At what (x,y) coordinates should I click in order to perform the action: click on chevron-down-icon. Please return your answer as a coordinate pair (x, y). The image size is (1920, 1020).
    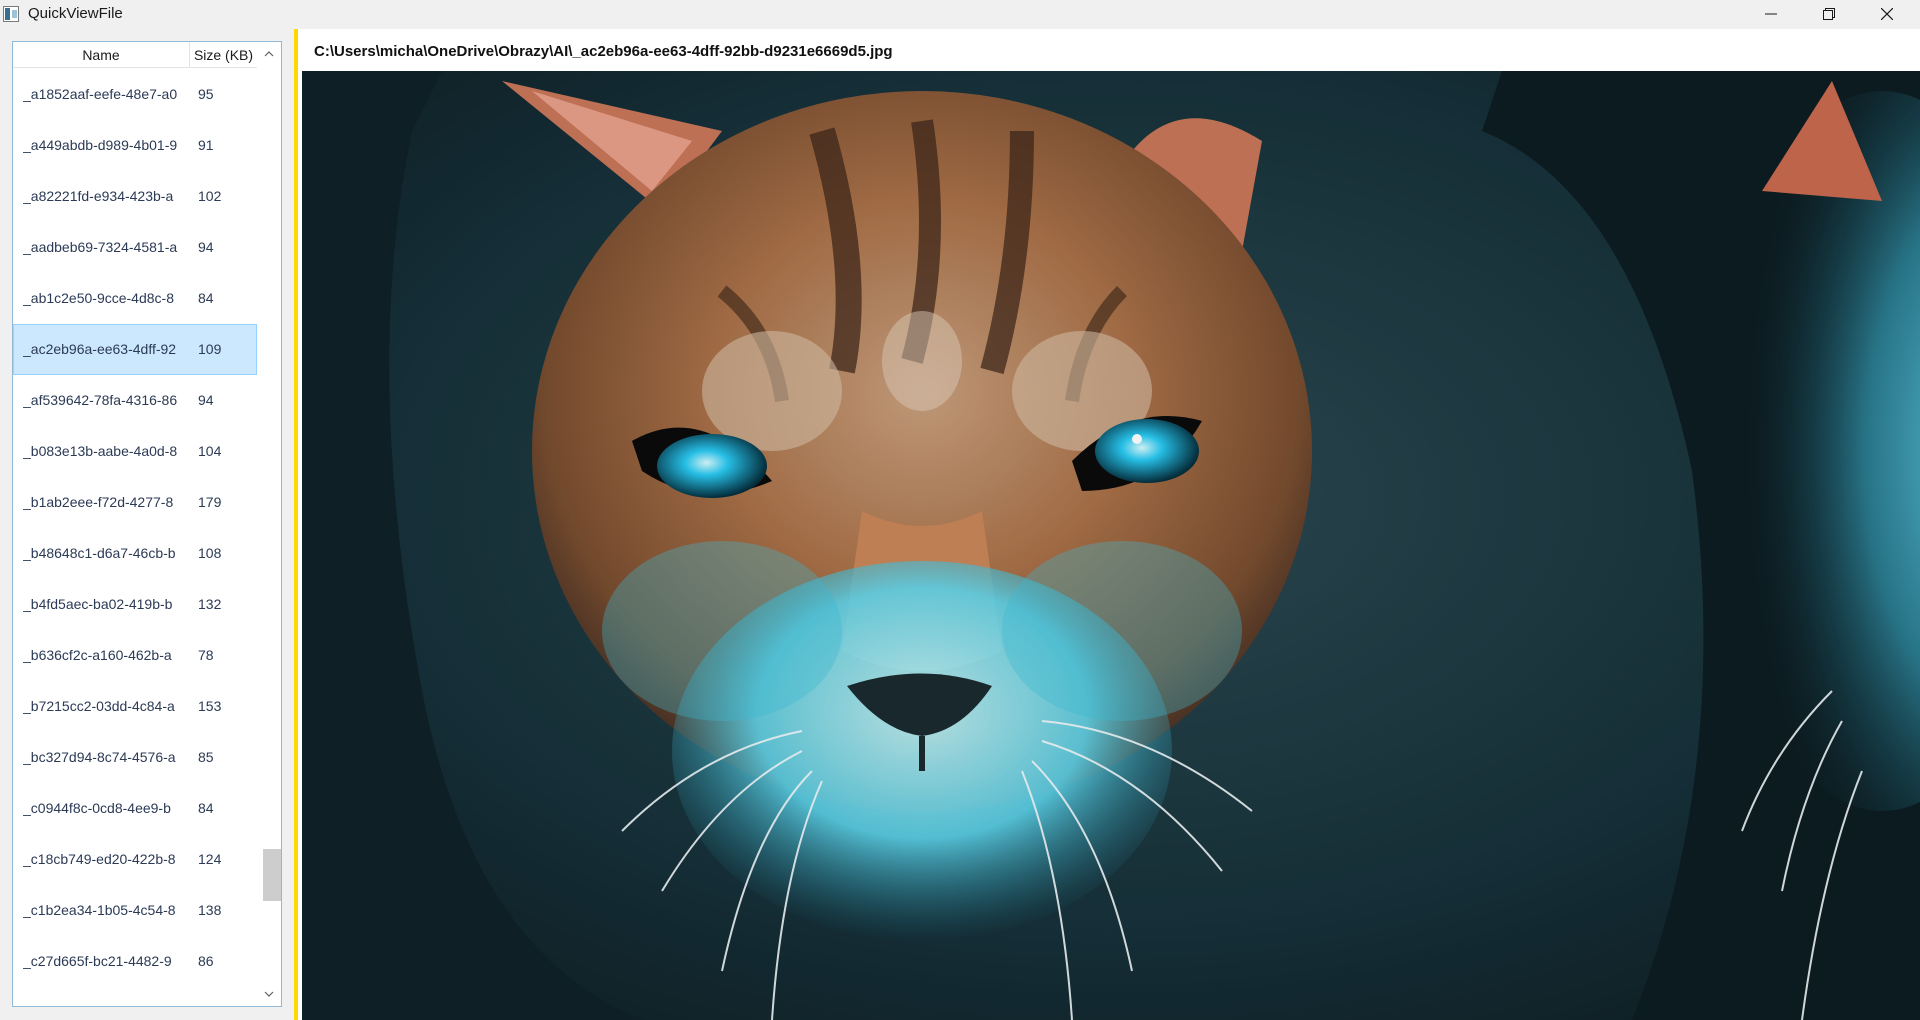
    Looking at the image, I should click on (269, 994).